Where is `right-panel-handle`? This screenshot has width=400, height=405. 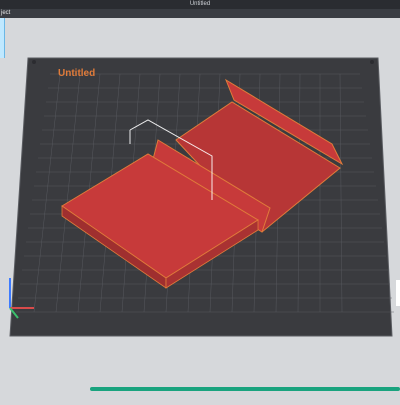
right-panel-handle is located at coordinates (398, 293).